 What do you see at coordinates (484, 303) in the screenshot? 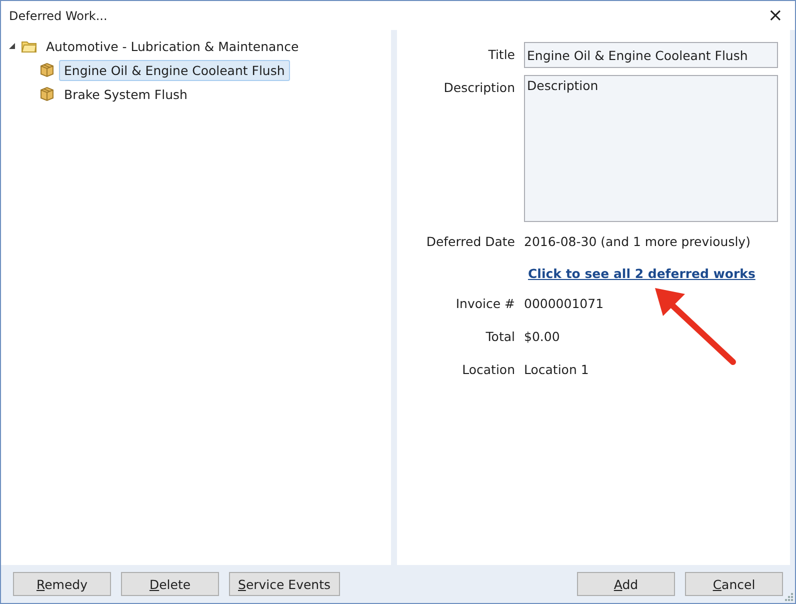
I see `field-label: Invoice #` at bounding box center [484, 303].